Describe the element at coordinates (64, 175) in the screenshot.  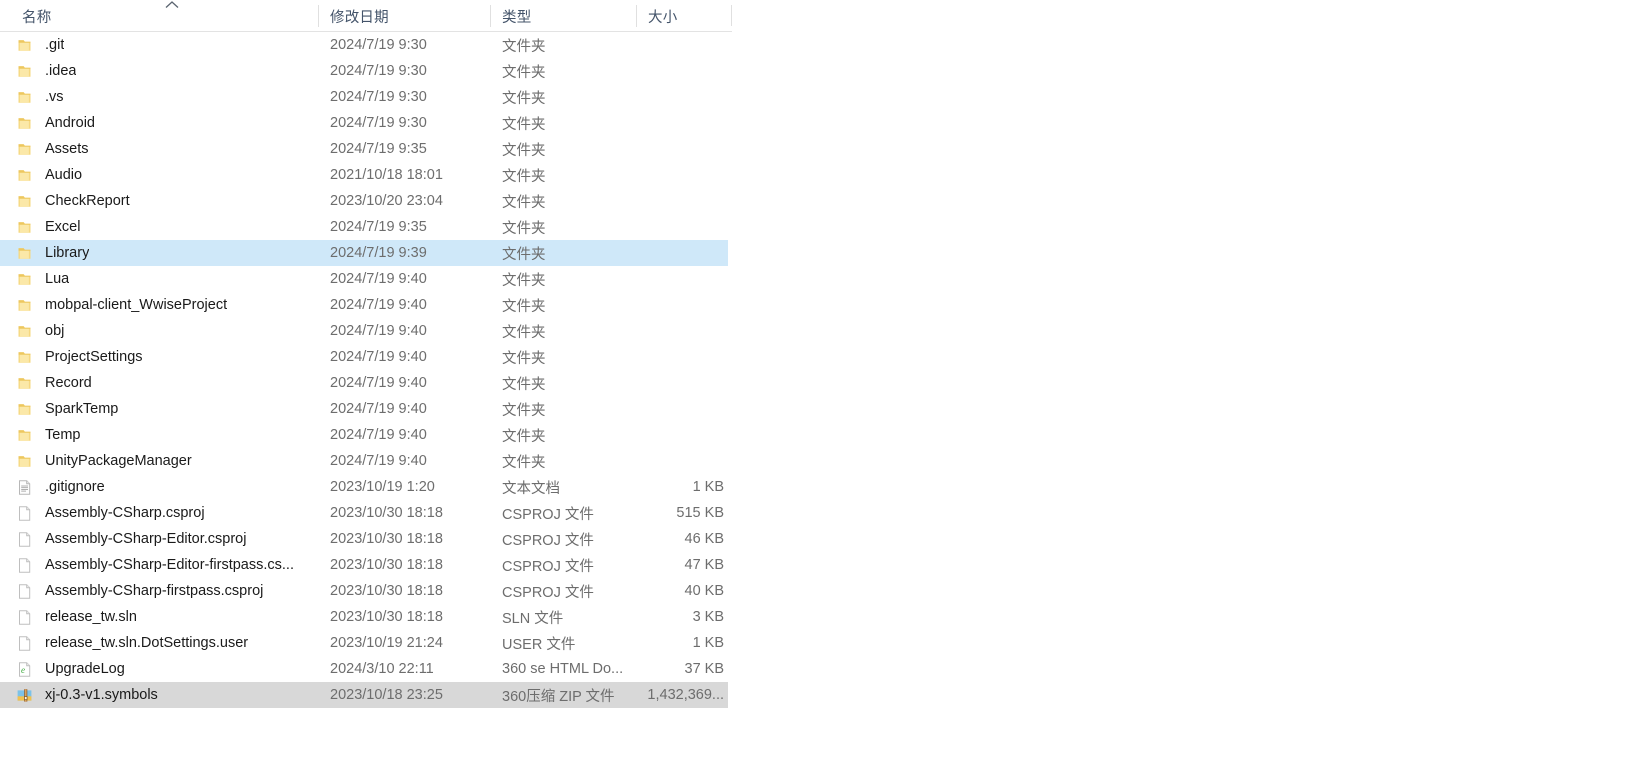
I see `file-name-label: Audio` at that location.